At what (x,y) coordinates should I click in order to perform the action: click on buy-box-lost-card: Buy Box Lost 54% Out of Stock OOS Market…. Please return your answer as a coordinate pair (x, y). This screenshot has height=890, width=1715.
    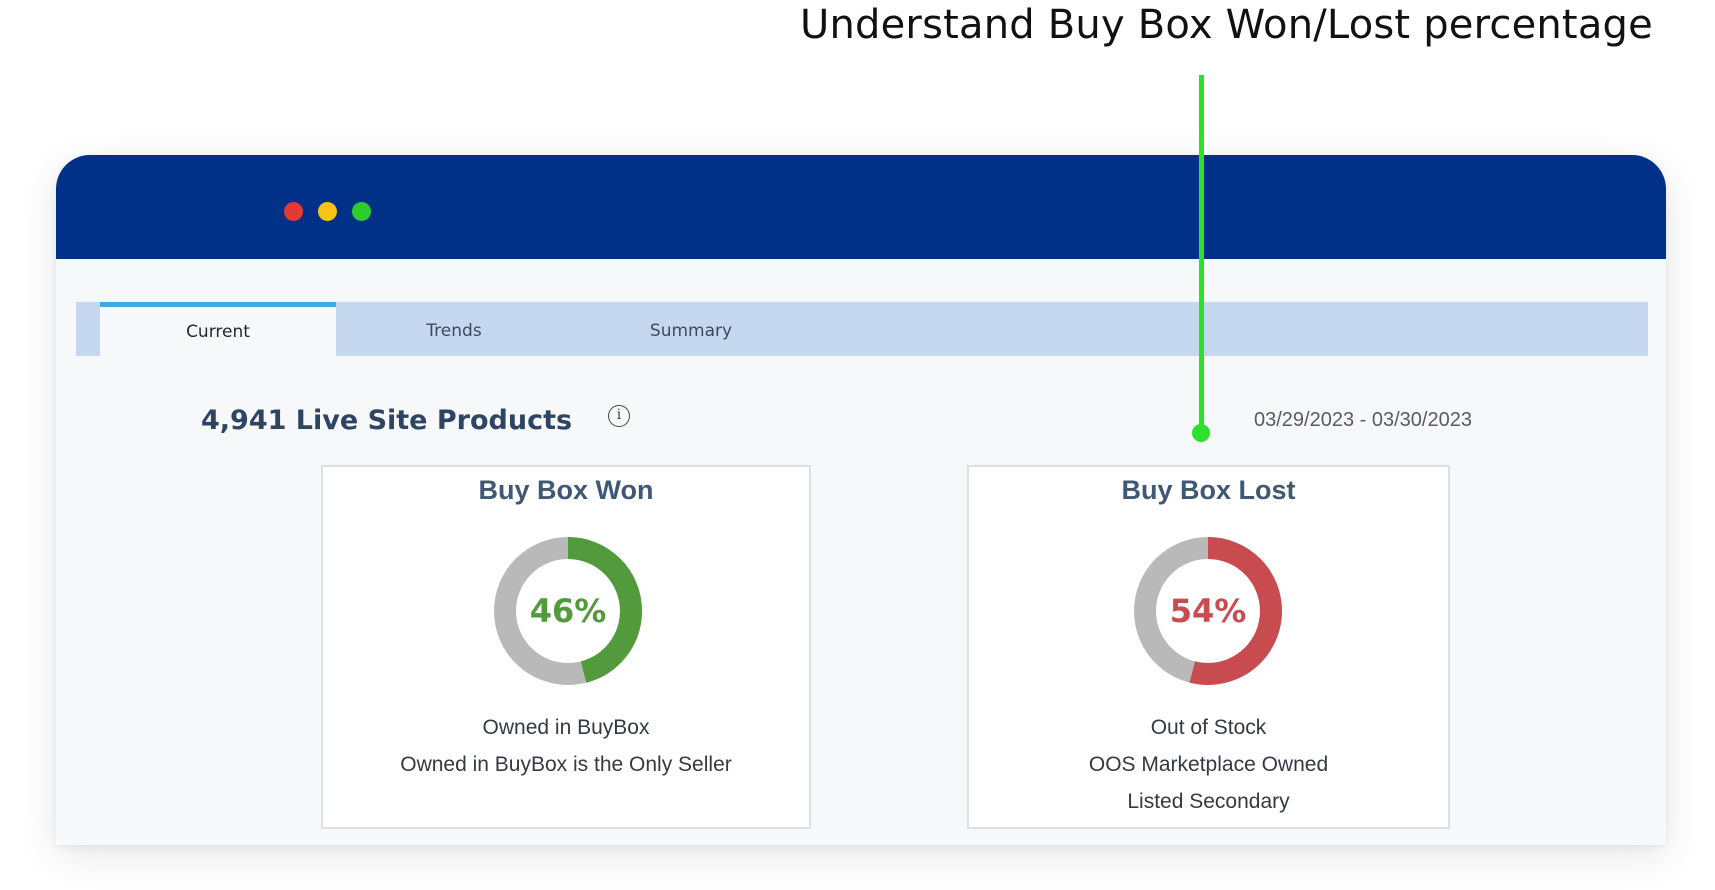
    Looking at the image, I should click on (1208, 647).